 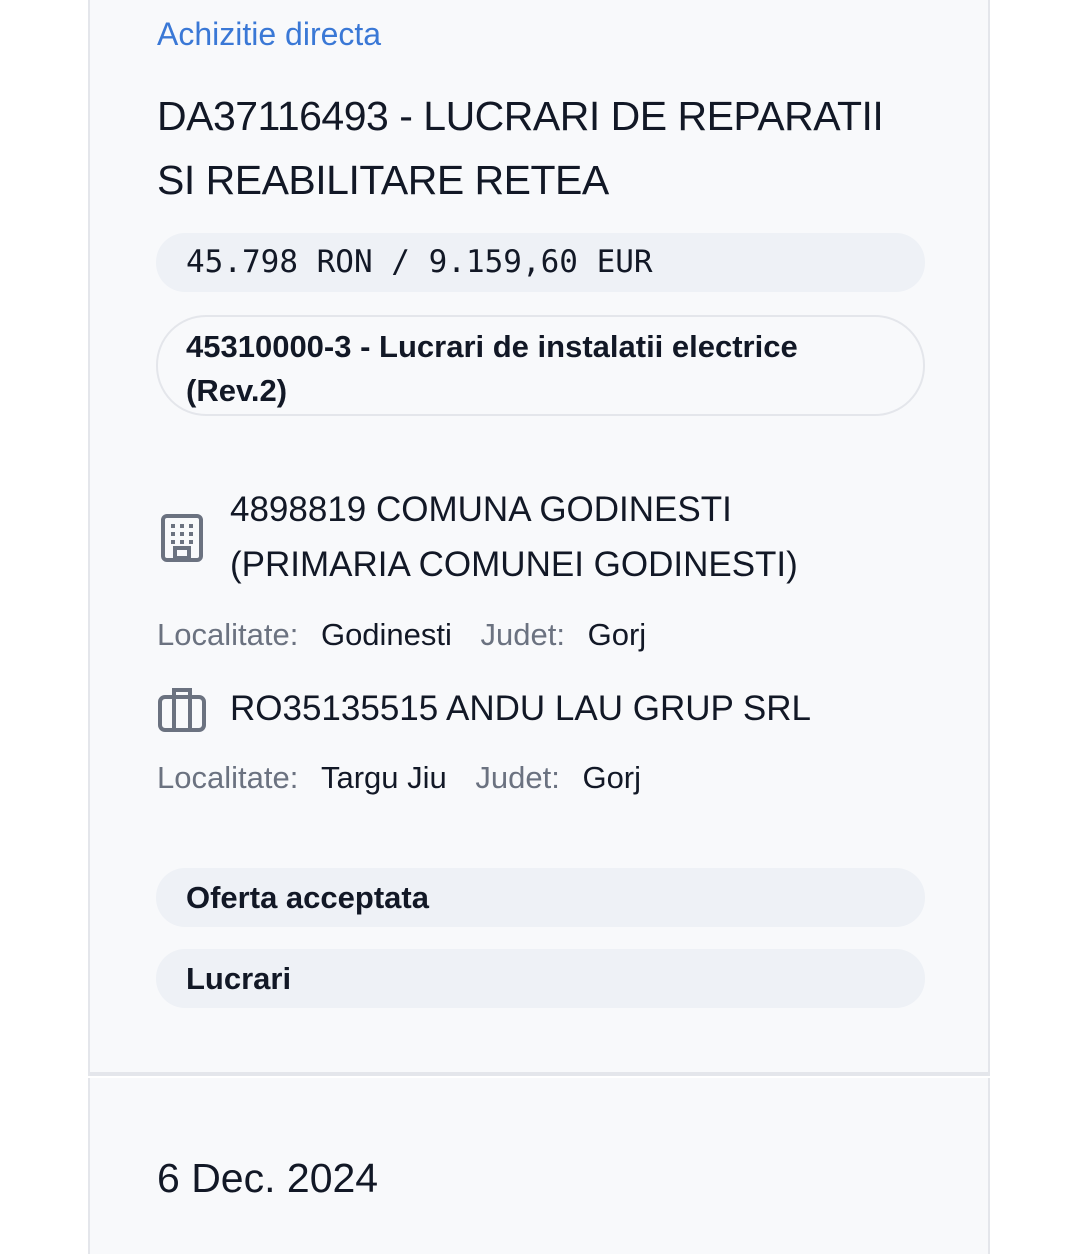 I want to click on supplier-county: Gorj, so click(x=612, y=777).